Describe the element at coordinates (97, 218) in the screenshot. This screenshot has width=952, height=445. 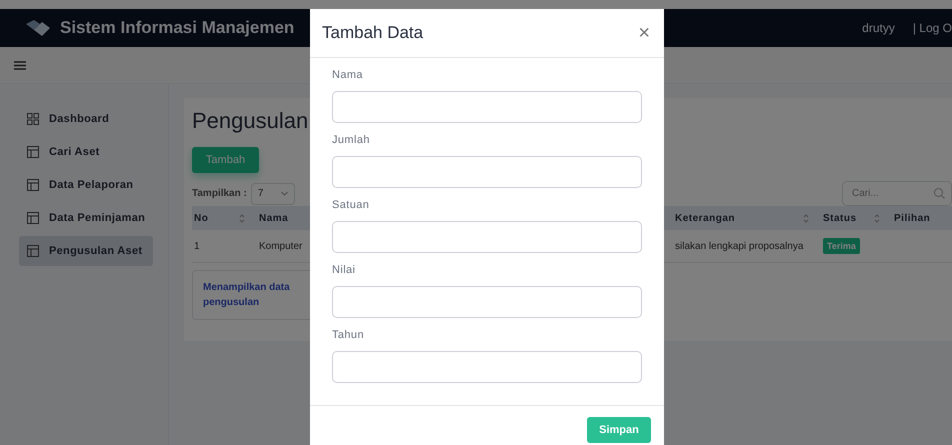
I see `sidebar-label: Data Peminjaman` at that location.